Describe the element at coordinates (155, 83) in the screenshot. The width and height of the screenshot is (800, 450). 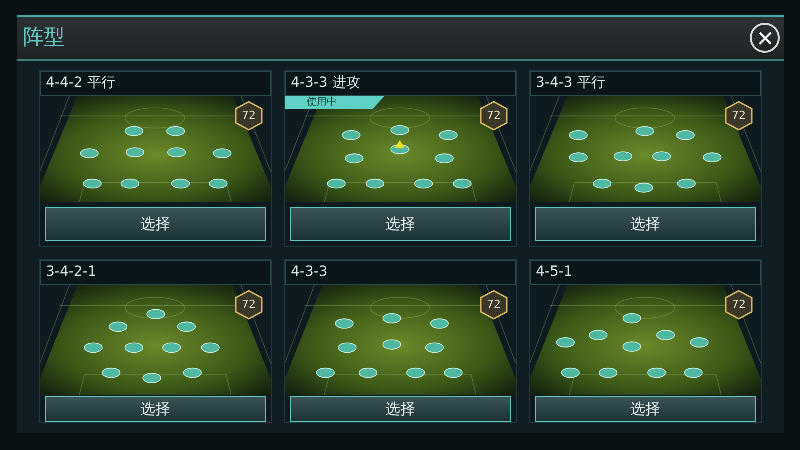
I see `formation-name: 4-4-2 平行` at that location.